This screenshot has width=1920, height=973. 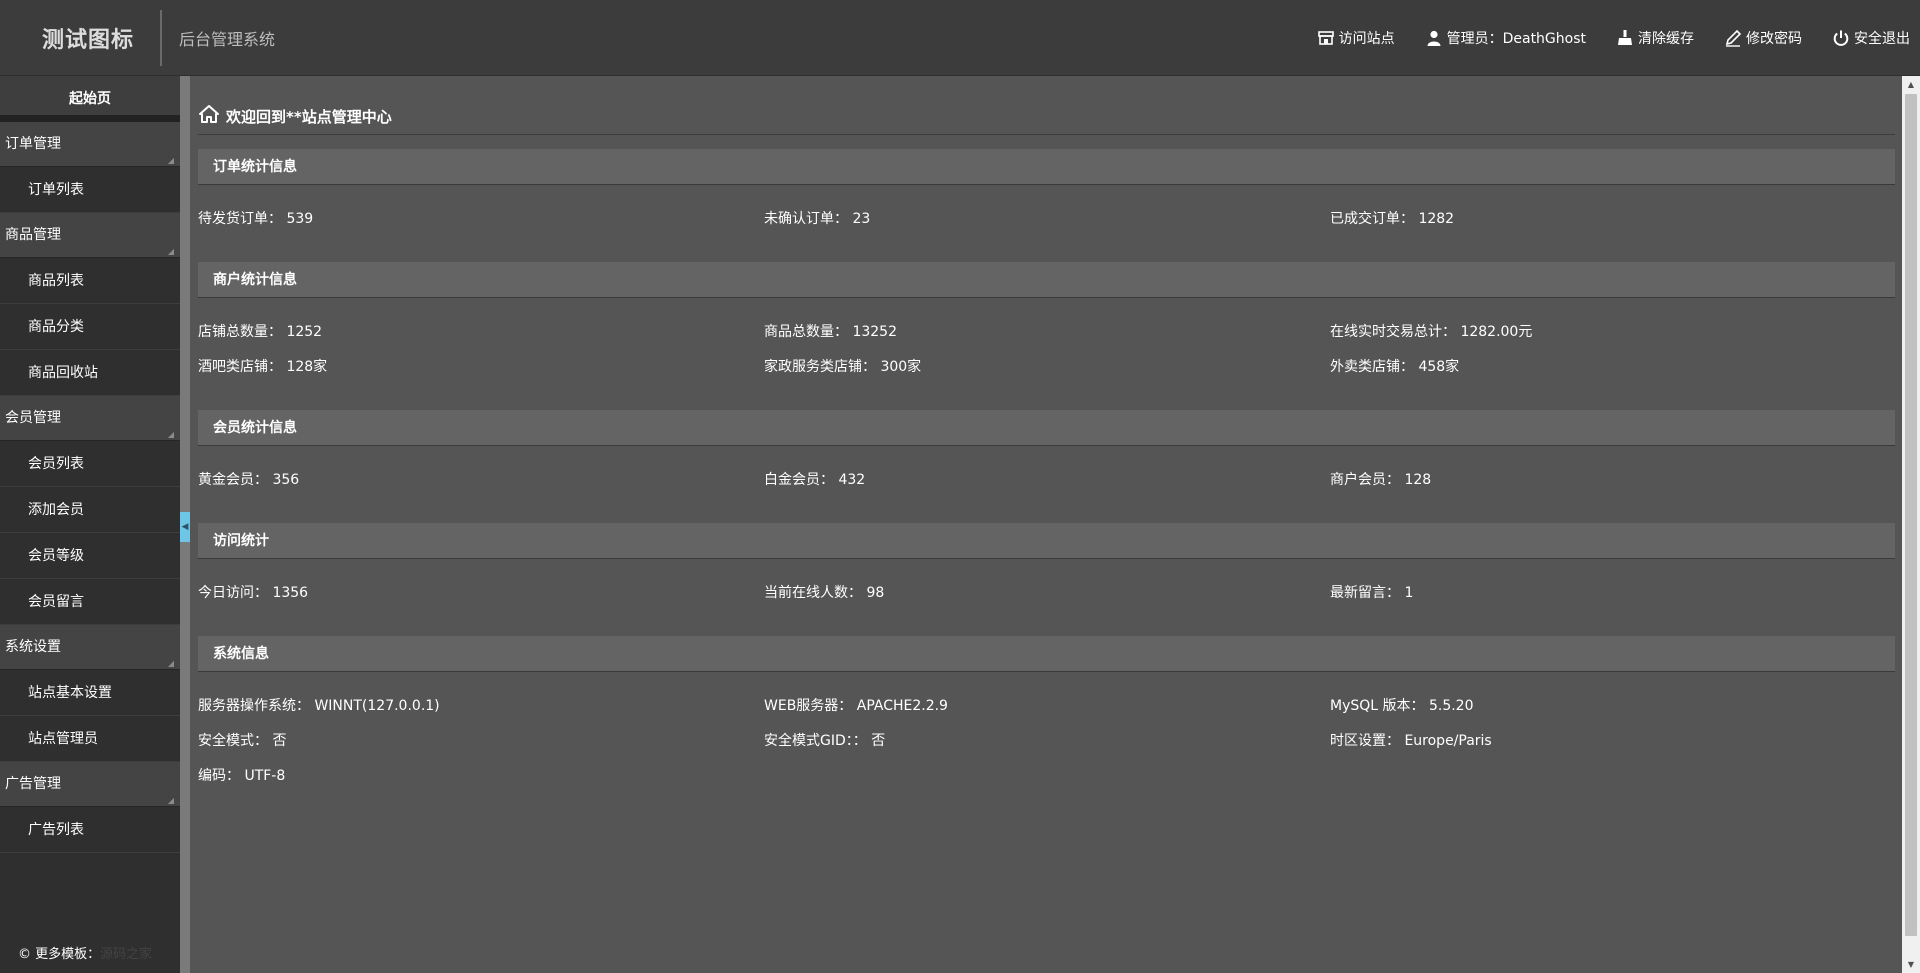 What do you see at coordinates (90, 373) in the screenshot?
I see `sidebar-item-product-recycle: 商品回收站` at bounding box center [90, 373].